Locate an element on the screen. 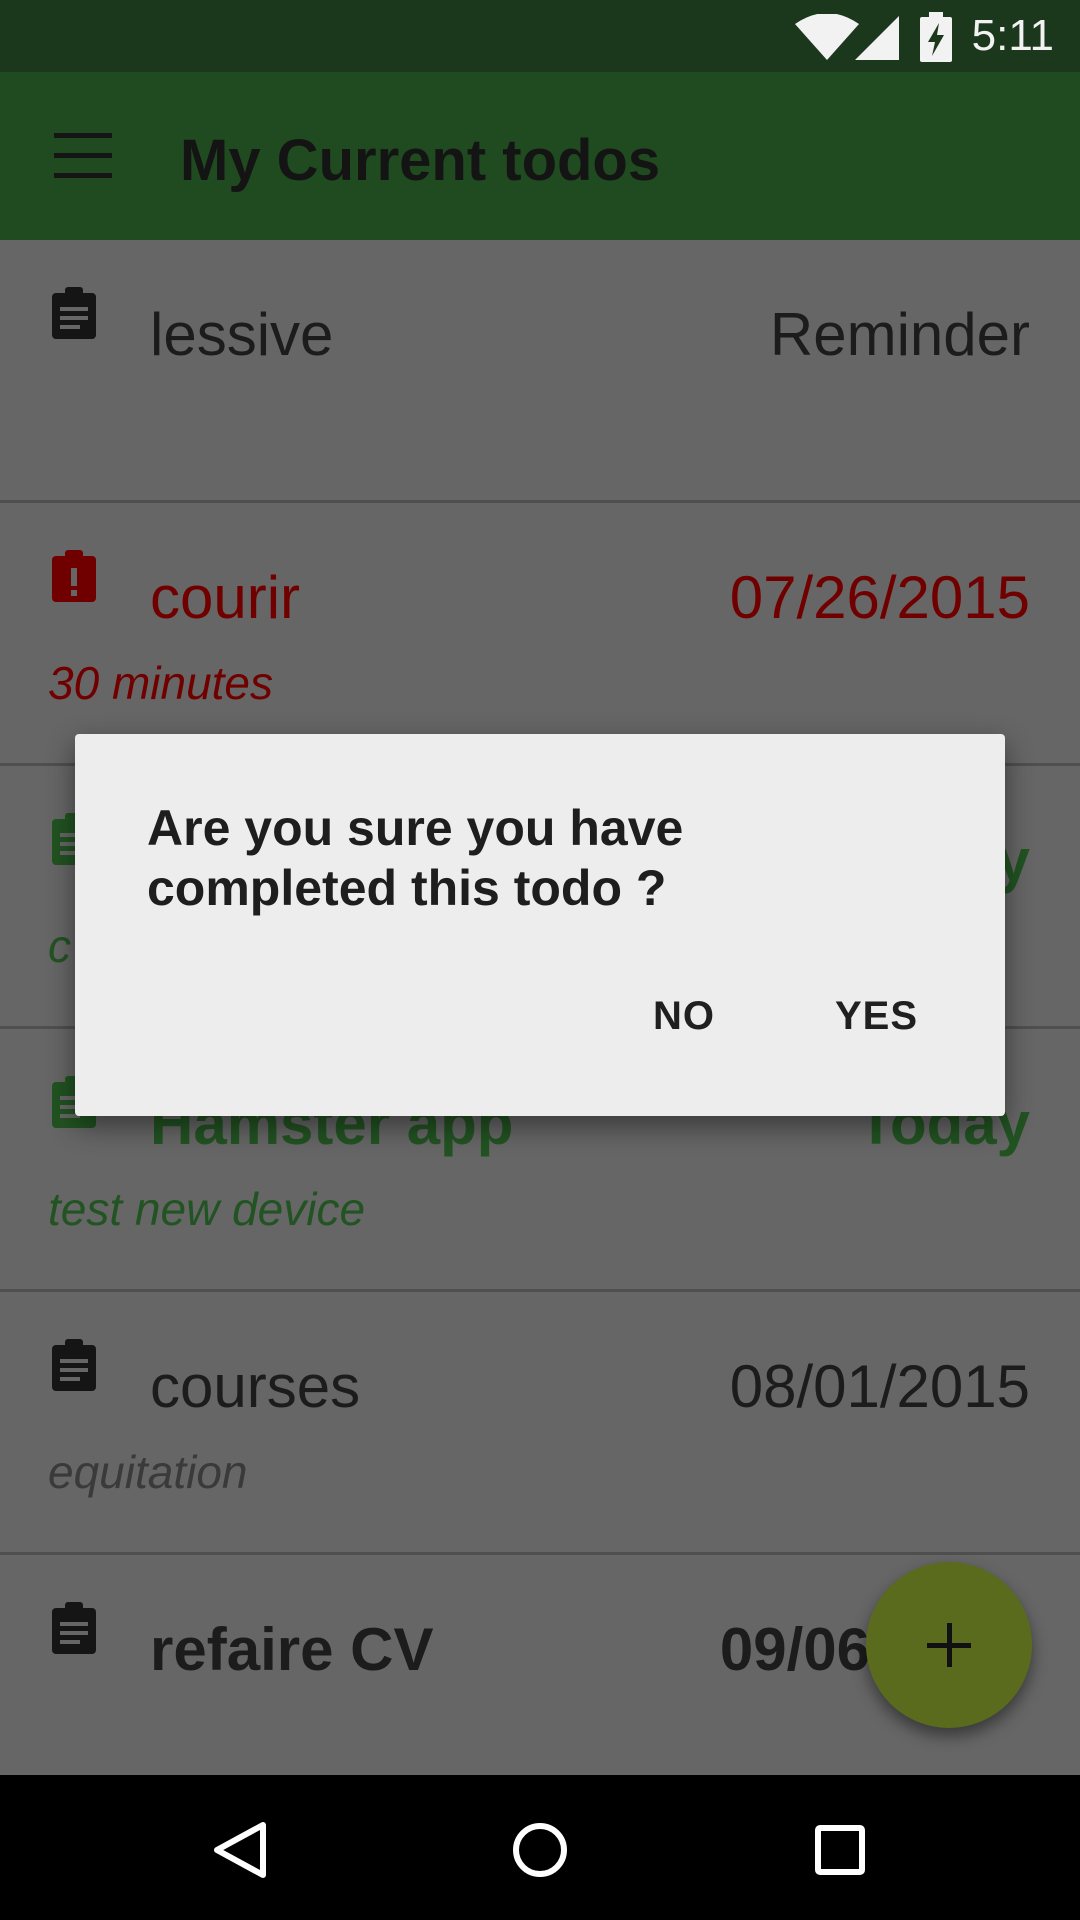 Image resolution: width=1080 pixels, height=1920 pixels. recents-icon is located at coordinates (840, 1850).